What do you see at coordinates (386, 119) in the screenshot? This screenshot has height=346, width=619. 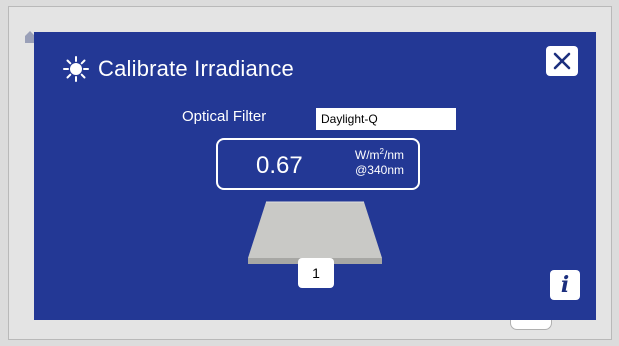 I see `optical-filter-field: Daylight-Q` at bounding box center [386, 119].